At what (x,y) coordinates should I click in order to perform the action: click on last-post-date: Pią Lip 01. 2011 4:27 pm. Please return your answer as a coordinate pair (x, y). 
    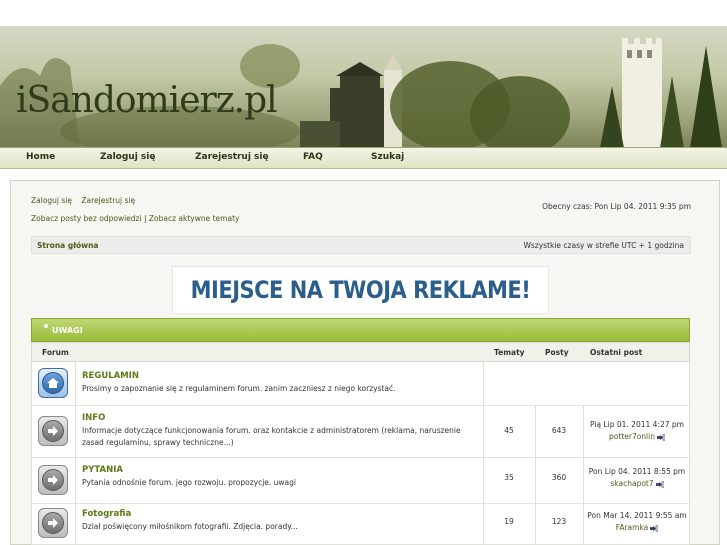
    Looking at the image, I should click on (637, 424).